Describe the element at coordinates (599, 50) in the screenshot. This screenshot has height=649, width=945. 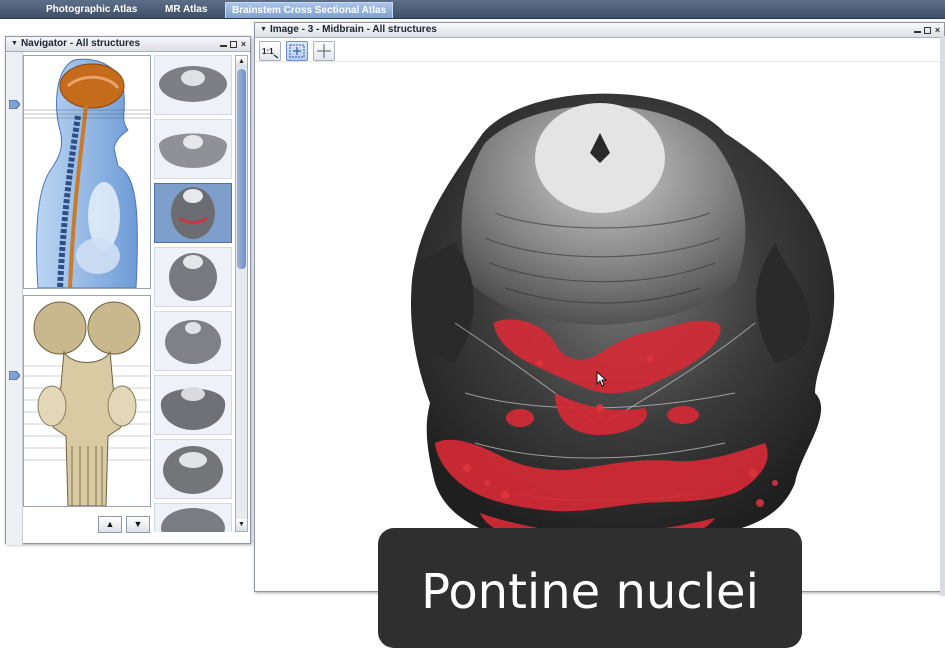
I see `image-toolbar: 1:1` at that location.